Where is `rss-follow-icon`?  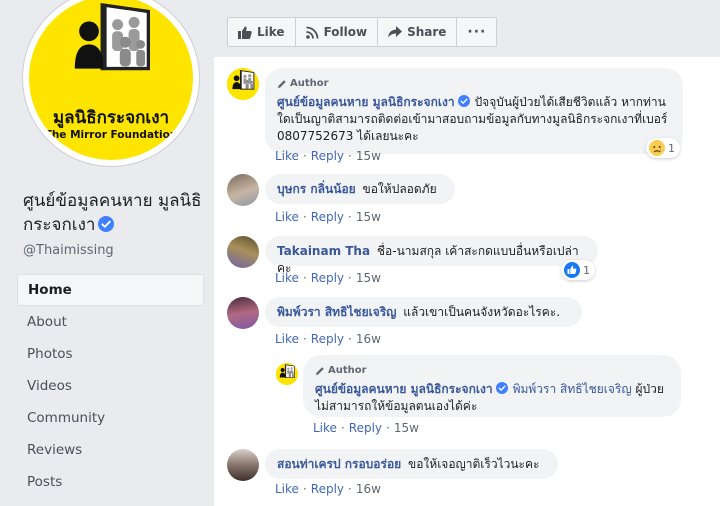
rss-follow-icon is located at coordinates (311, 32).